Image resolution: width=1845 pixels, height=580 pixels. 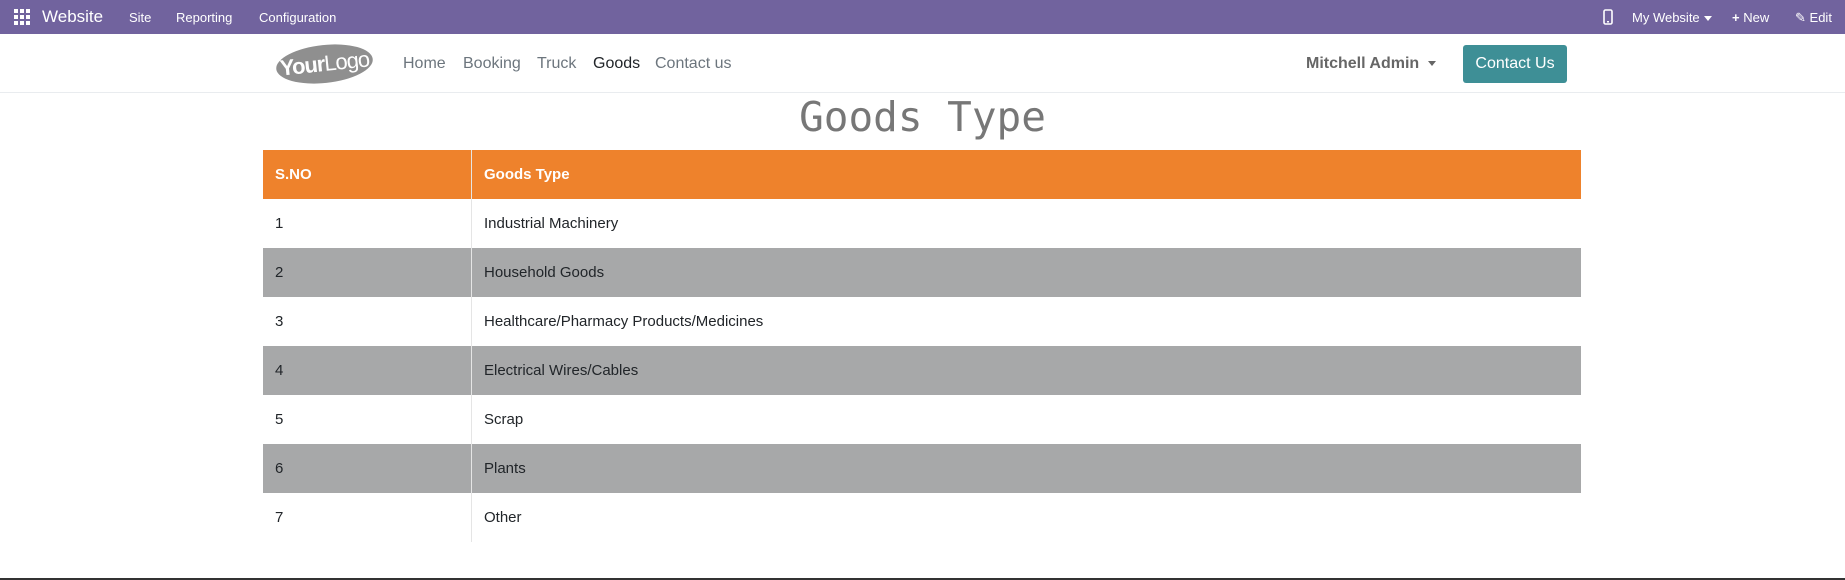 I want to click on table-row: 6 Plants, so click(x=922, y=468).